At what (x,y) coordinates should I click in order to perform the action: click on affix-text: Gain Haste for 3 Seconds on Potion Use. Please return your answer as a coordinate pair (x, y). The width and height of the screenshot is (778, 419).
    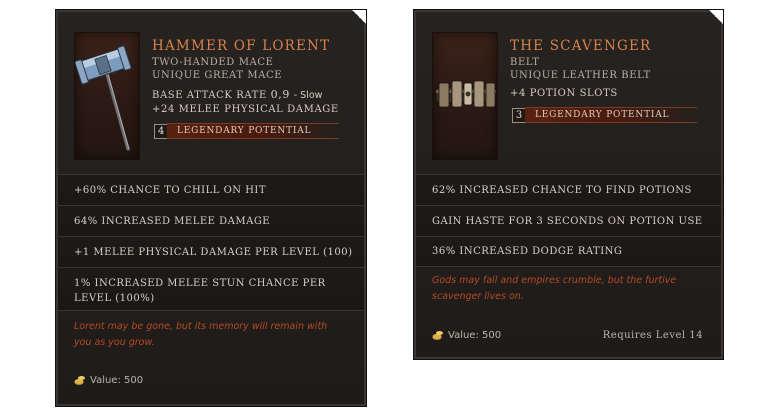
    Looking at the image, I should click on (567, 221).